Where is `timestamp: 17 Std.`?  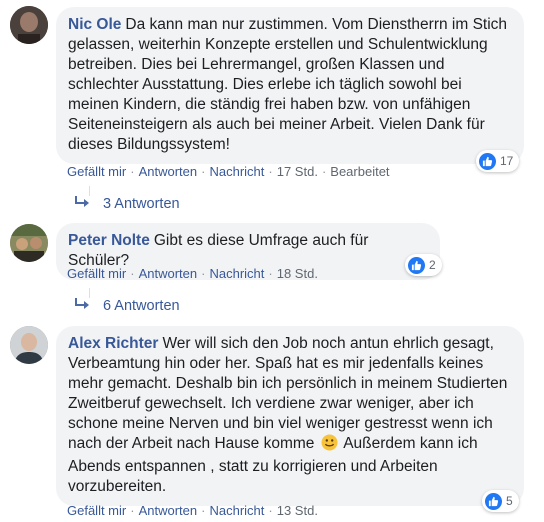 timestamp: 17 Std. is located at coordinates (297, 171).